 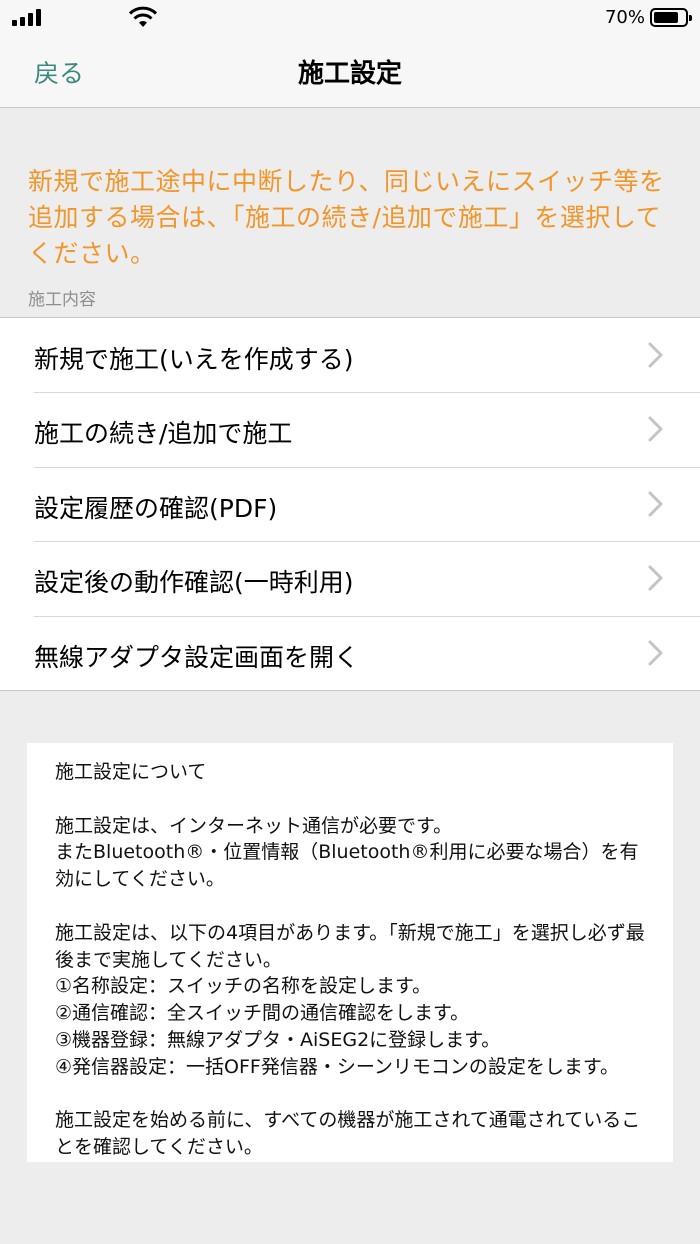 What do you see at coordinates (194, 359) in the screenshot?
I see `menu-item-label: 新規で施工(いえを作成する)` at bounding box center [194, 359].